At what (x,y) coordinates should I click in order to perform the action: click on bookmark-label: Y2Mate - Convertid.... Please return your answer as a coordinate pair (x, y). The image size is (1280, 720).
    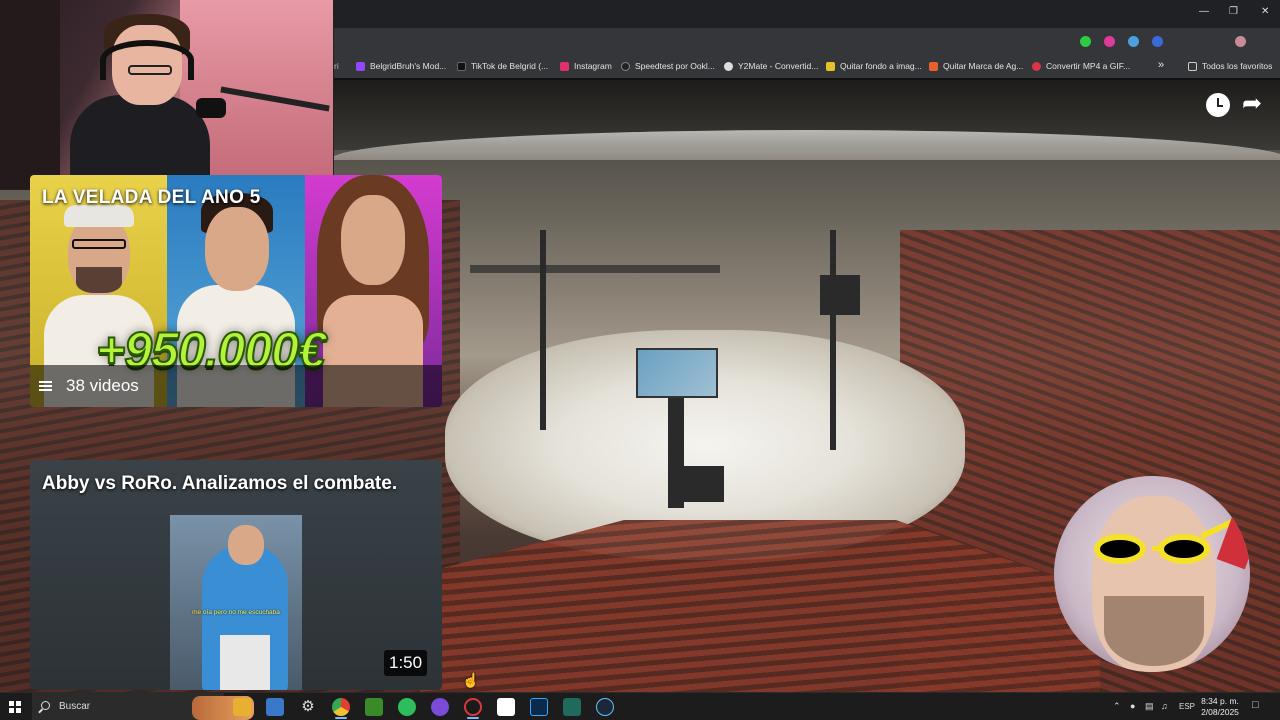
    Looking at the image, I should click on (778, 66).